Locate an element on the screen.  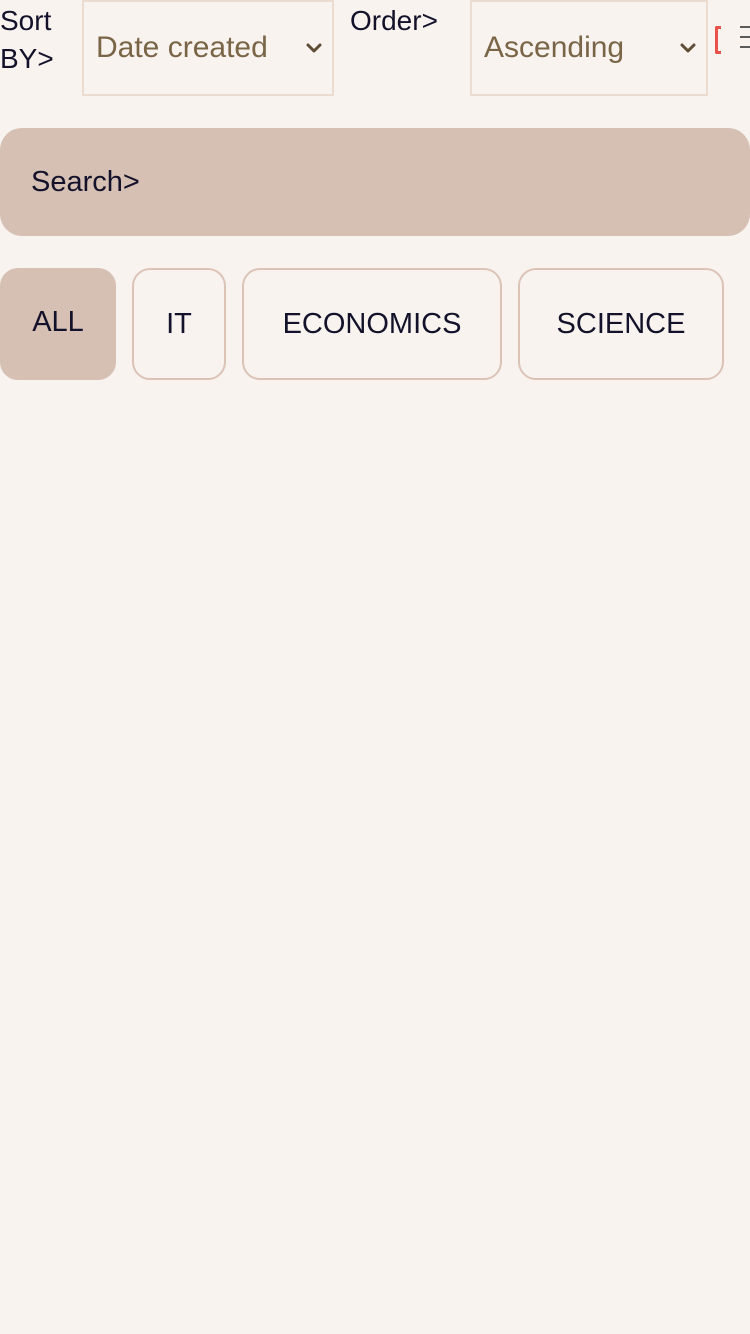
search-bar: Search> is located at coordinates (375, 182).